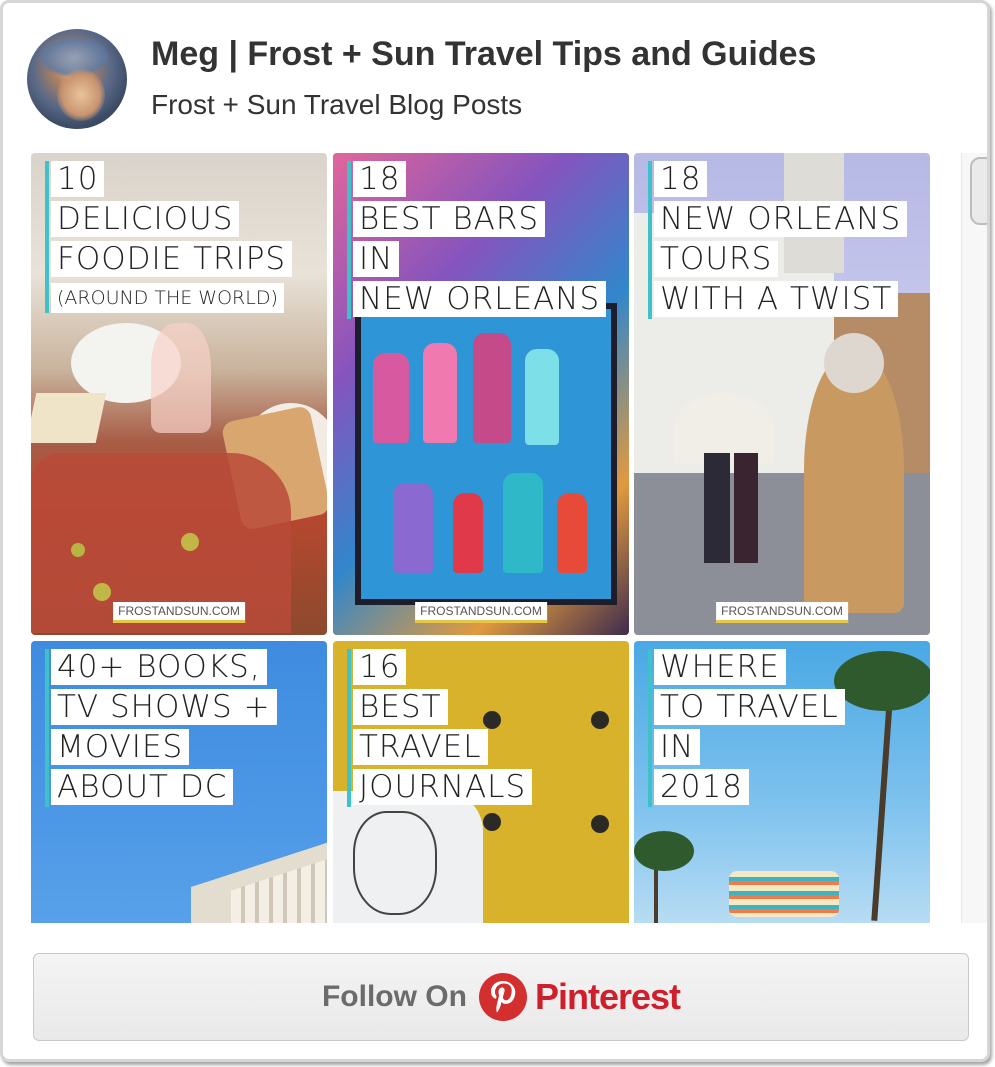  Describe the element at coordinates (701, 787) in the screenshot. I see `pin-title-line: 2018` at that location.